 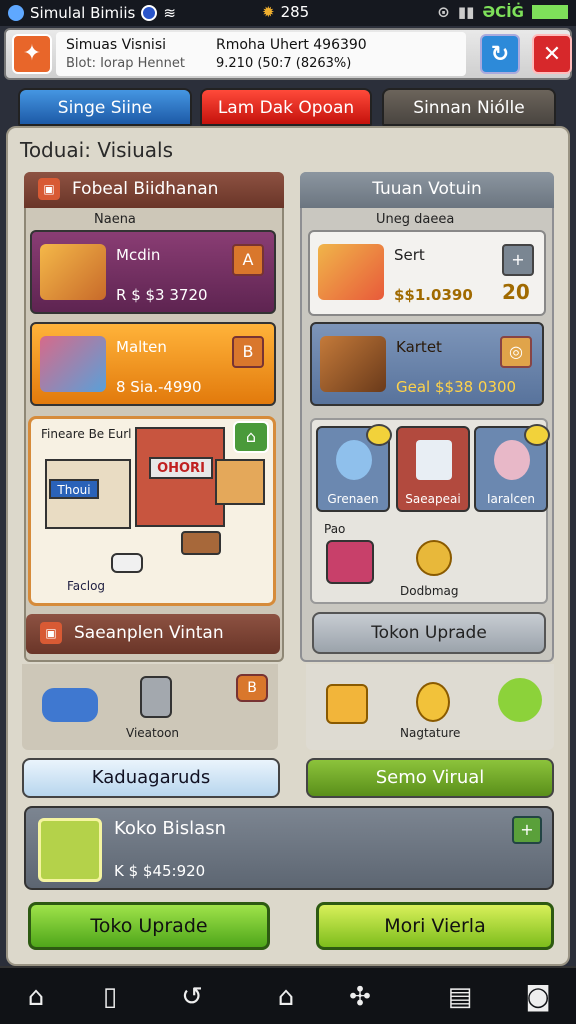 What do you see at coordinates (74, 489) in the screenshot?
I see `store-sign: Thoui` at bounding box center [74, 489].